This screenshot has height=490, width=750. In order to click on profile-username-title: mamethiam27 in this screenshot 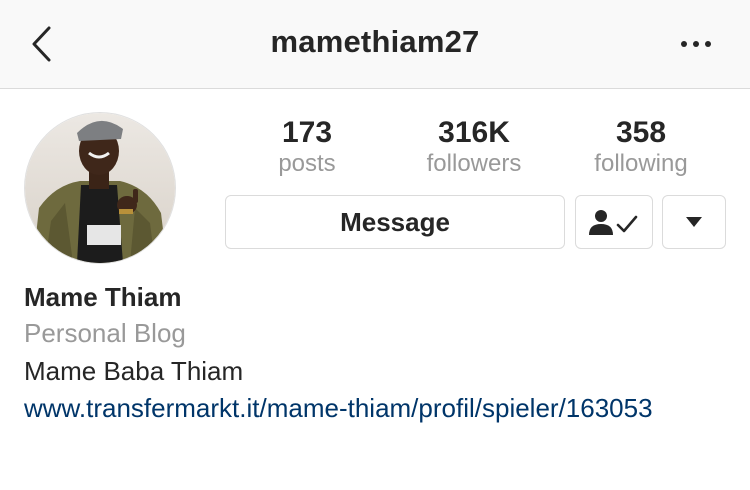, I will do `click(375, 41)`.